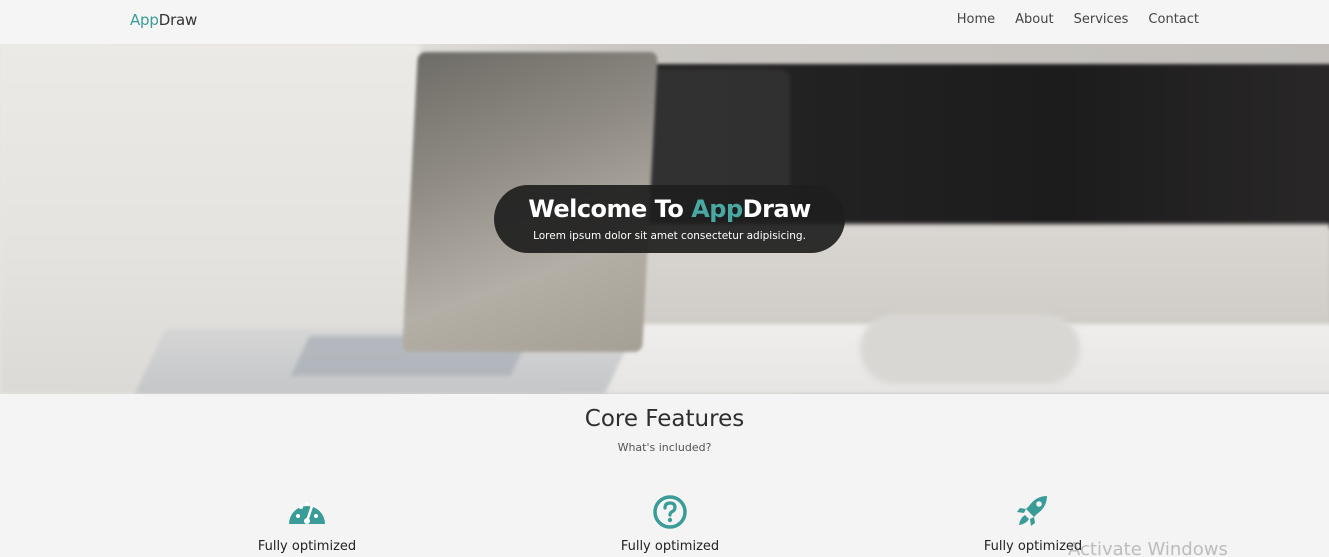 This screenshot has height=557, width=1329. Describe the element at coordinates (976, 19) in the screenshot. I see `nav-link-home: Home` at that location.